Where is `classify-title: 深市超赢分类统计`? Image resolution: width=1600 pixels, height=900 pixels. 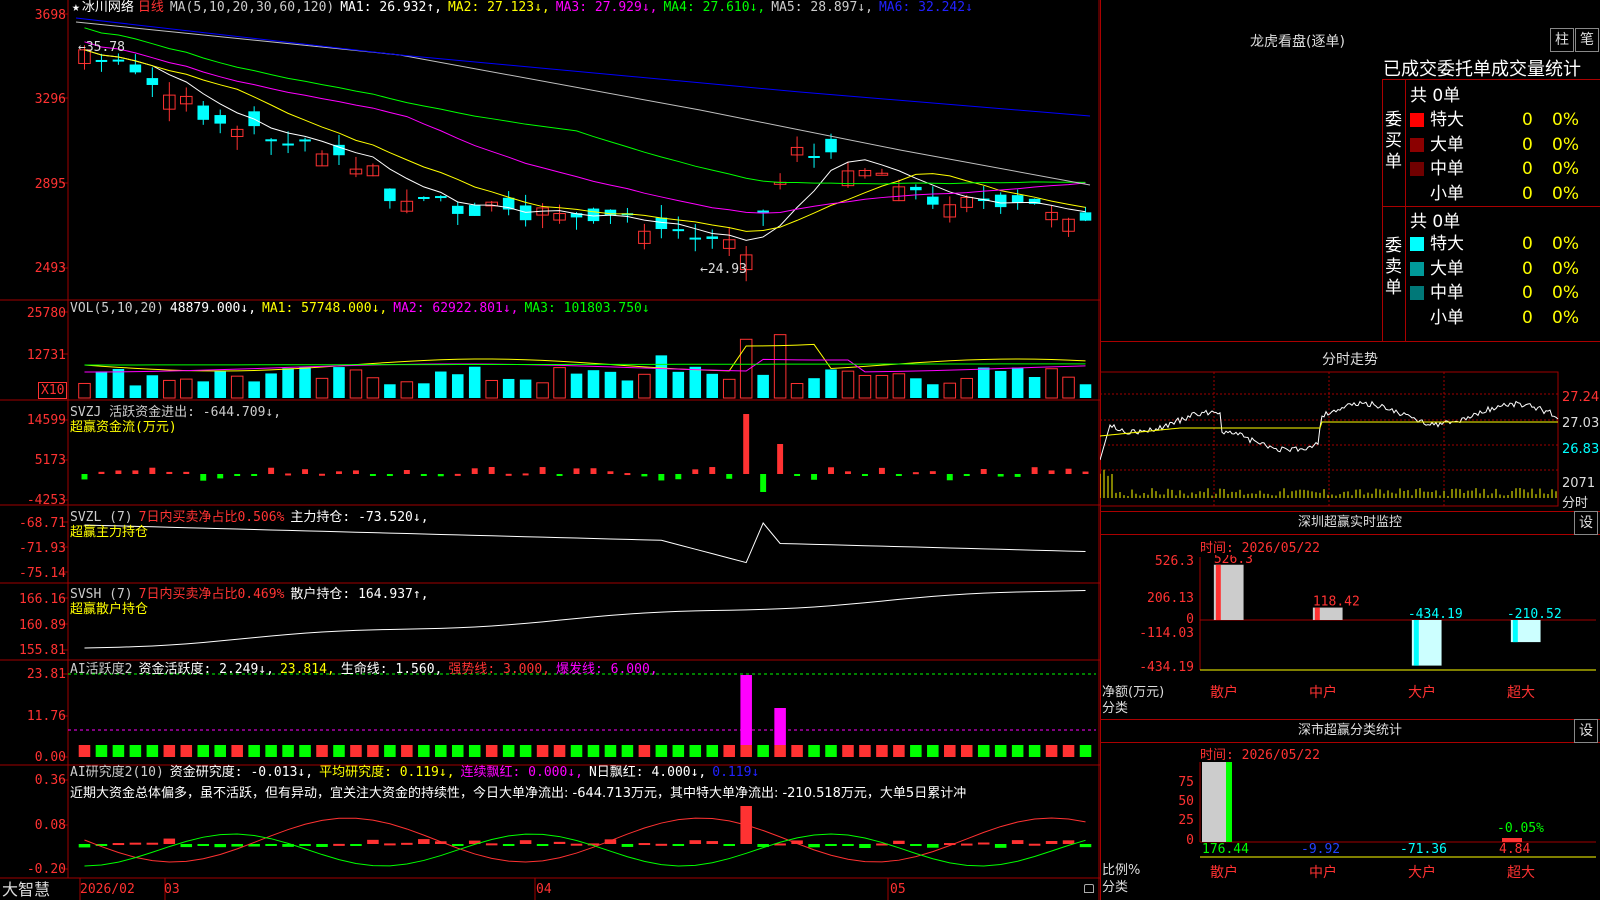 classify-title: 深市超赢分类统计 is located at coordinates (1350, 731).